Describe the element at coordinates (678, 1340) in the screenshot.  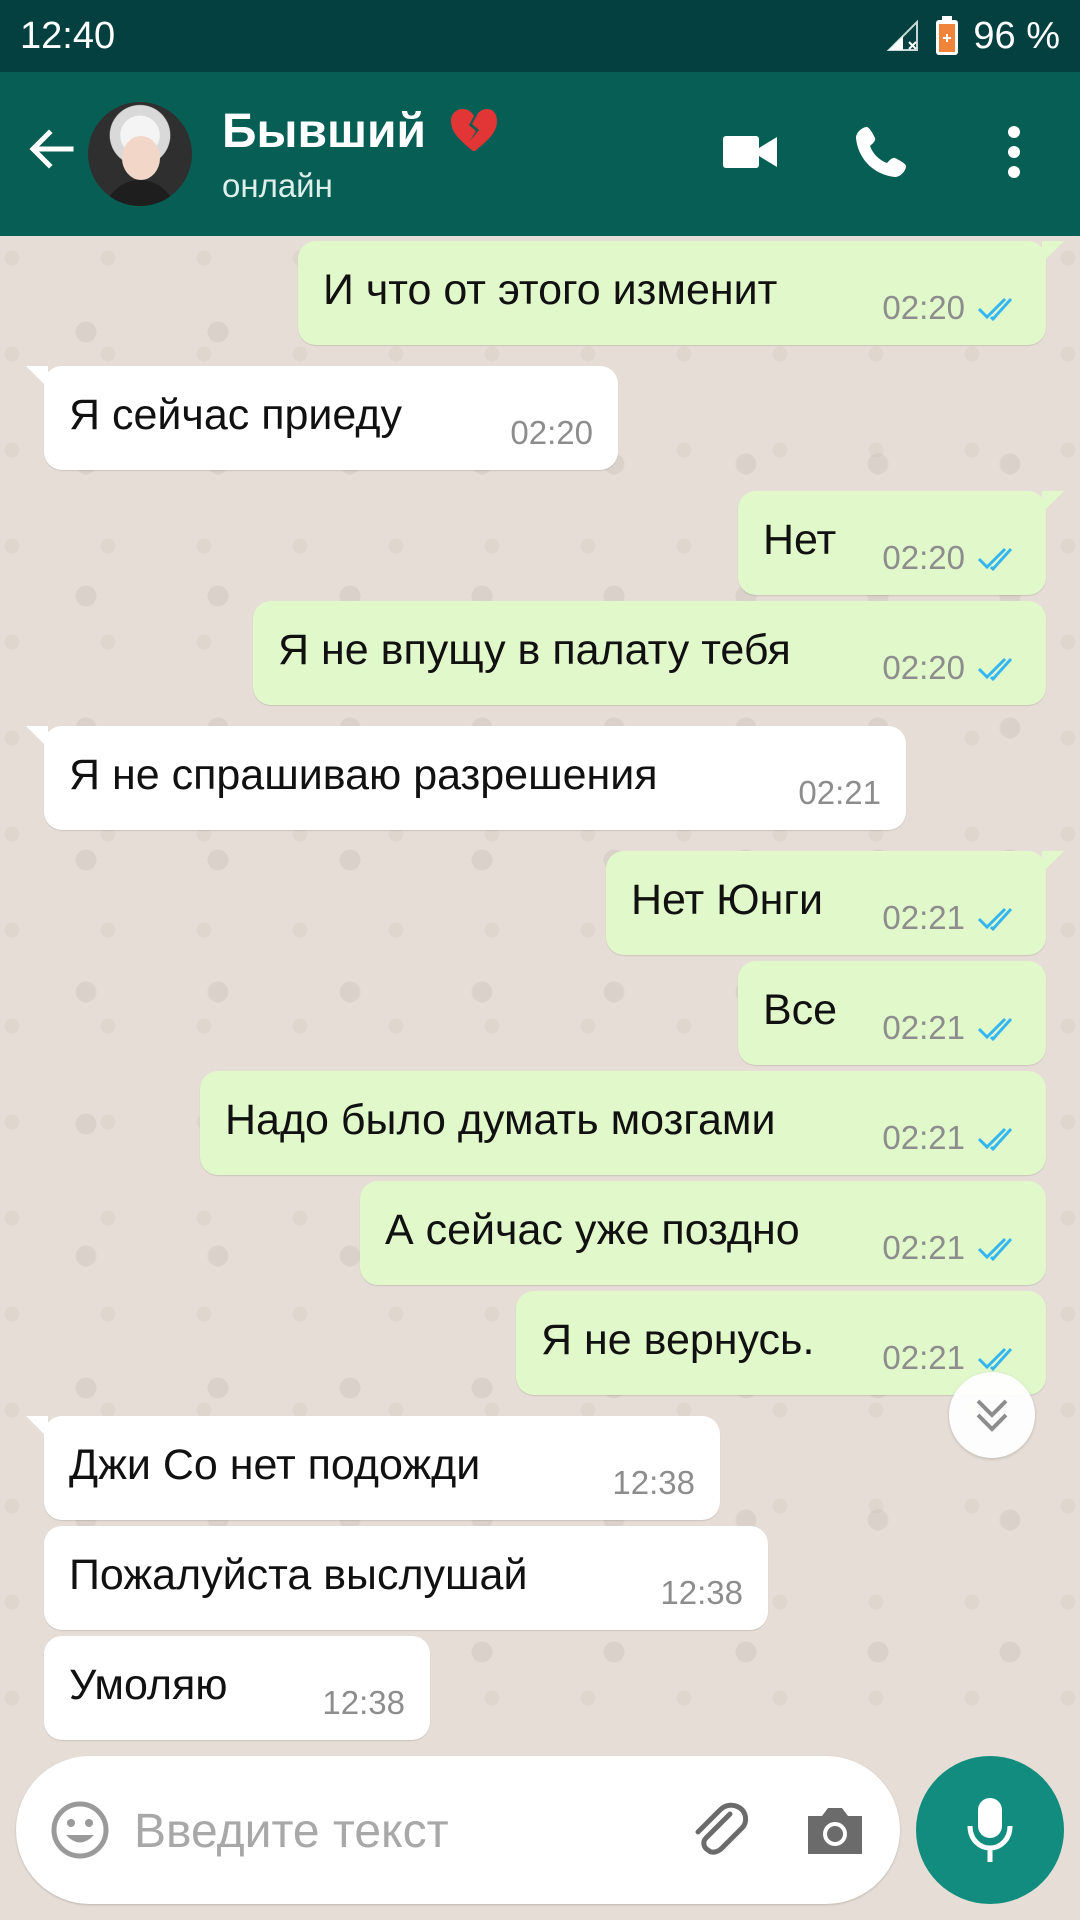
I see `message-text: Я не вернусь.` at that location.